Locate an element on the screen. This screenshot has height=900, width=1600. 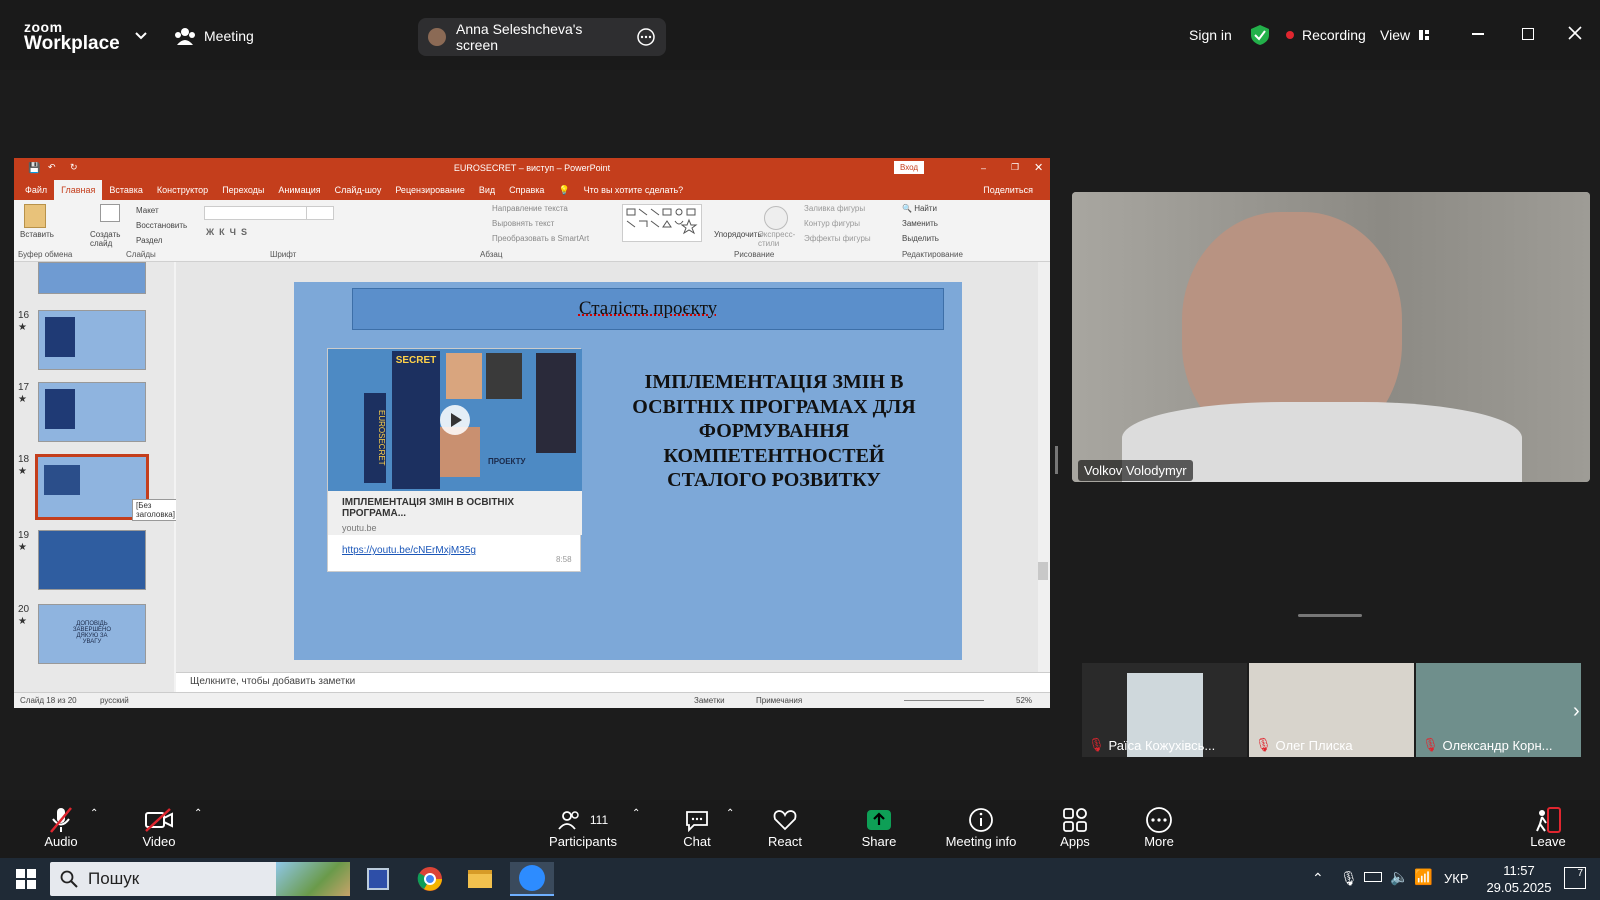
select-button: Выделить is located at coordinates (920, 238).